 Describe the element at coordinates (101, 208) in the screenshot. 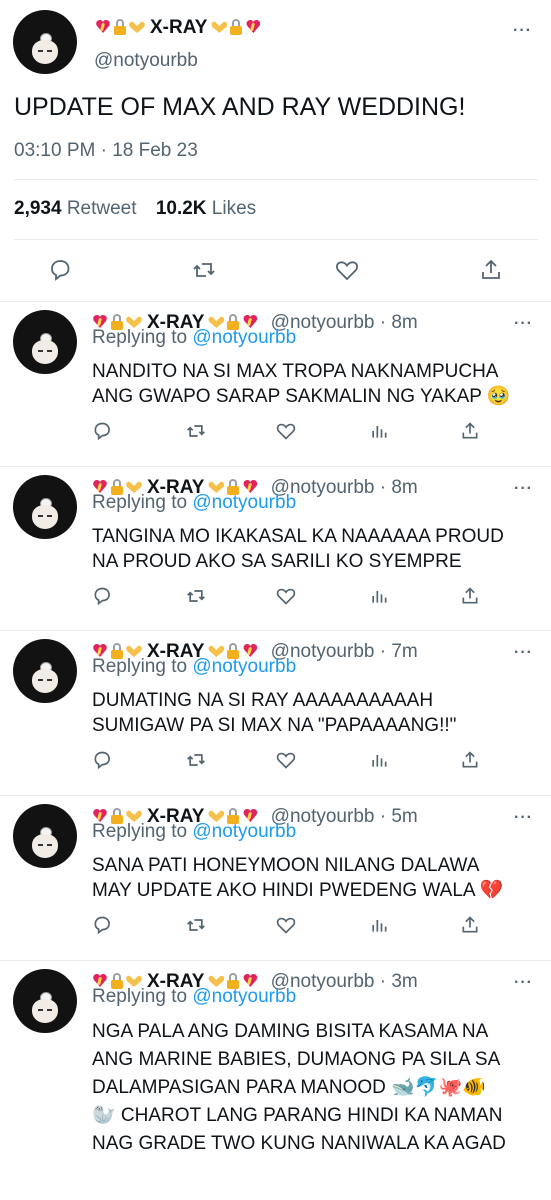

I see `retweet-label: Retweet` at that location.